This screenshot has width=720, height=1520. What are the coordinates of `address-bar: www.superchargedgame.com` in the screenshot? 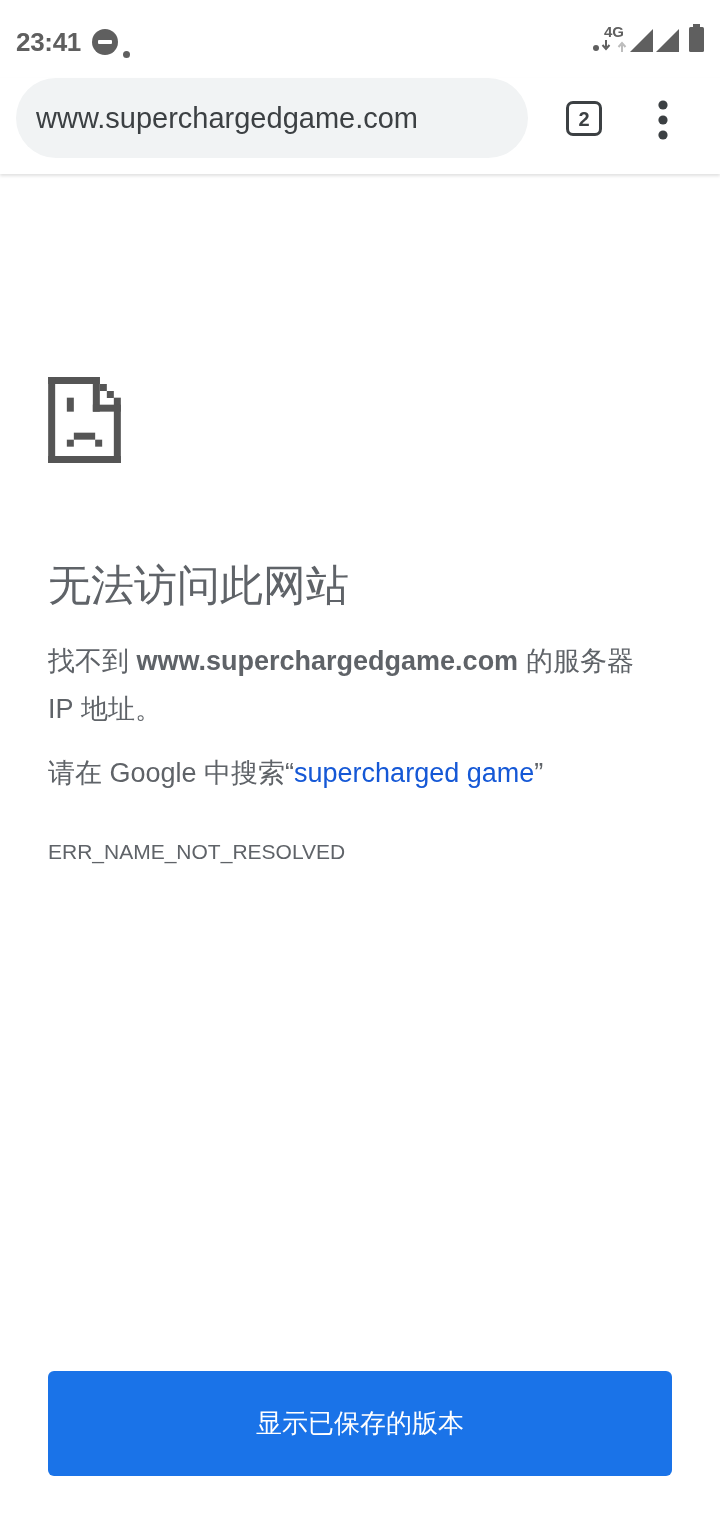 It's located at (272, 118).